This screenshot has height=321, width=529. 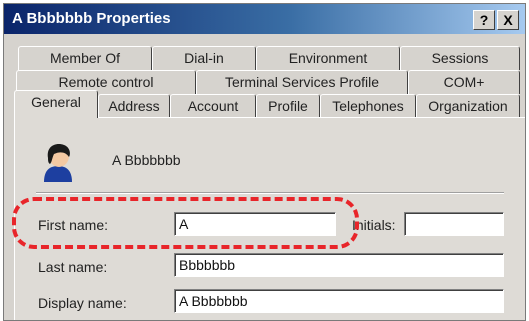 What do you see at coordinates (73, 267) in the screenshot?
I see `last-name-label: Last name:` at bounding box center [73, 267].